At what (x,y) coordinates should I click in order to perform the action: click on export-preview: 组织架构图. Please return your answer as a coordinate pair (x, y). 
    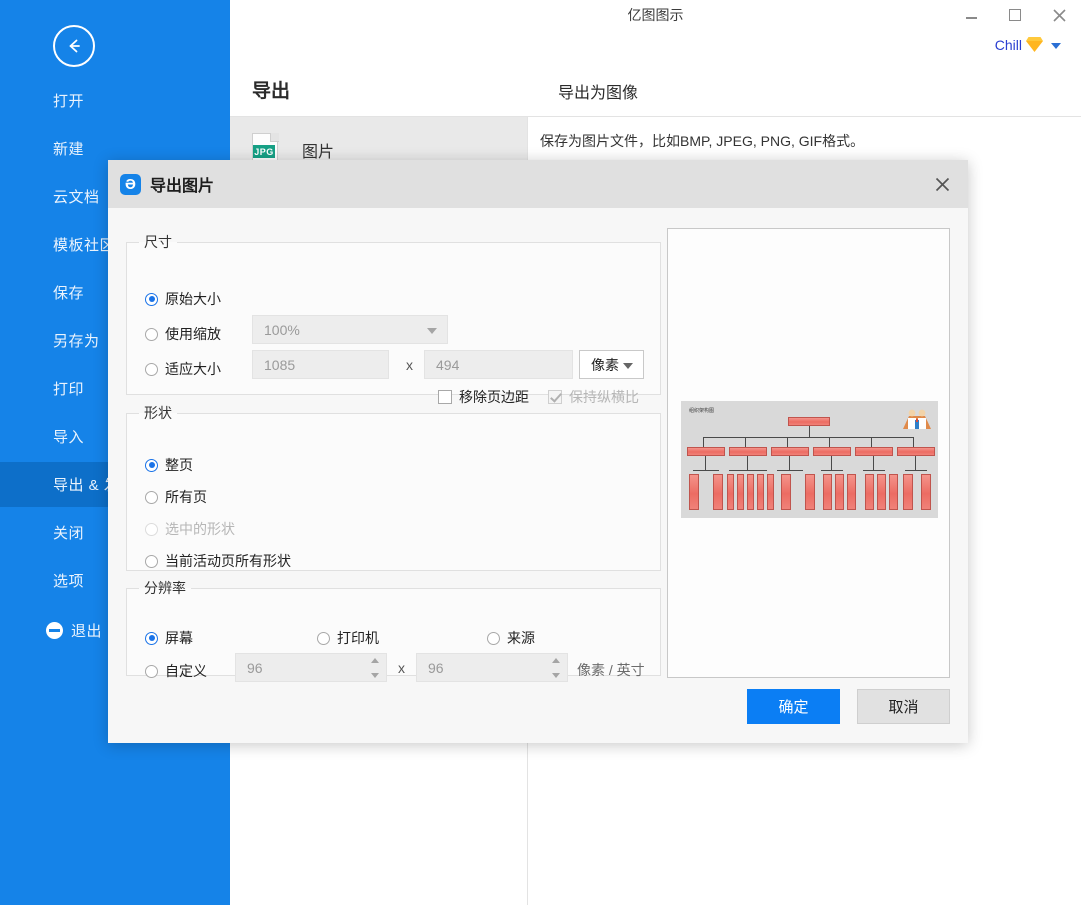
    Looking at the image, I should click on (808, 453).